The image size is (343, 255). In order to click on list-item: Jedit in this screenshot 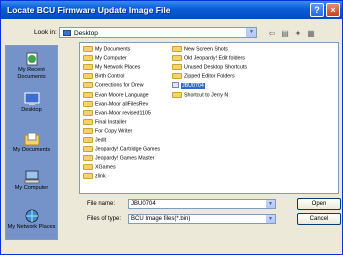, I will do `click(94, 141)`.